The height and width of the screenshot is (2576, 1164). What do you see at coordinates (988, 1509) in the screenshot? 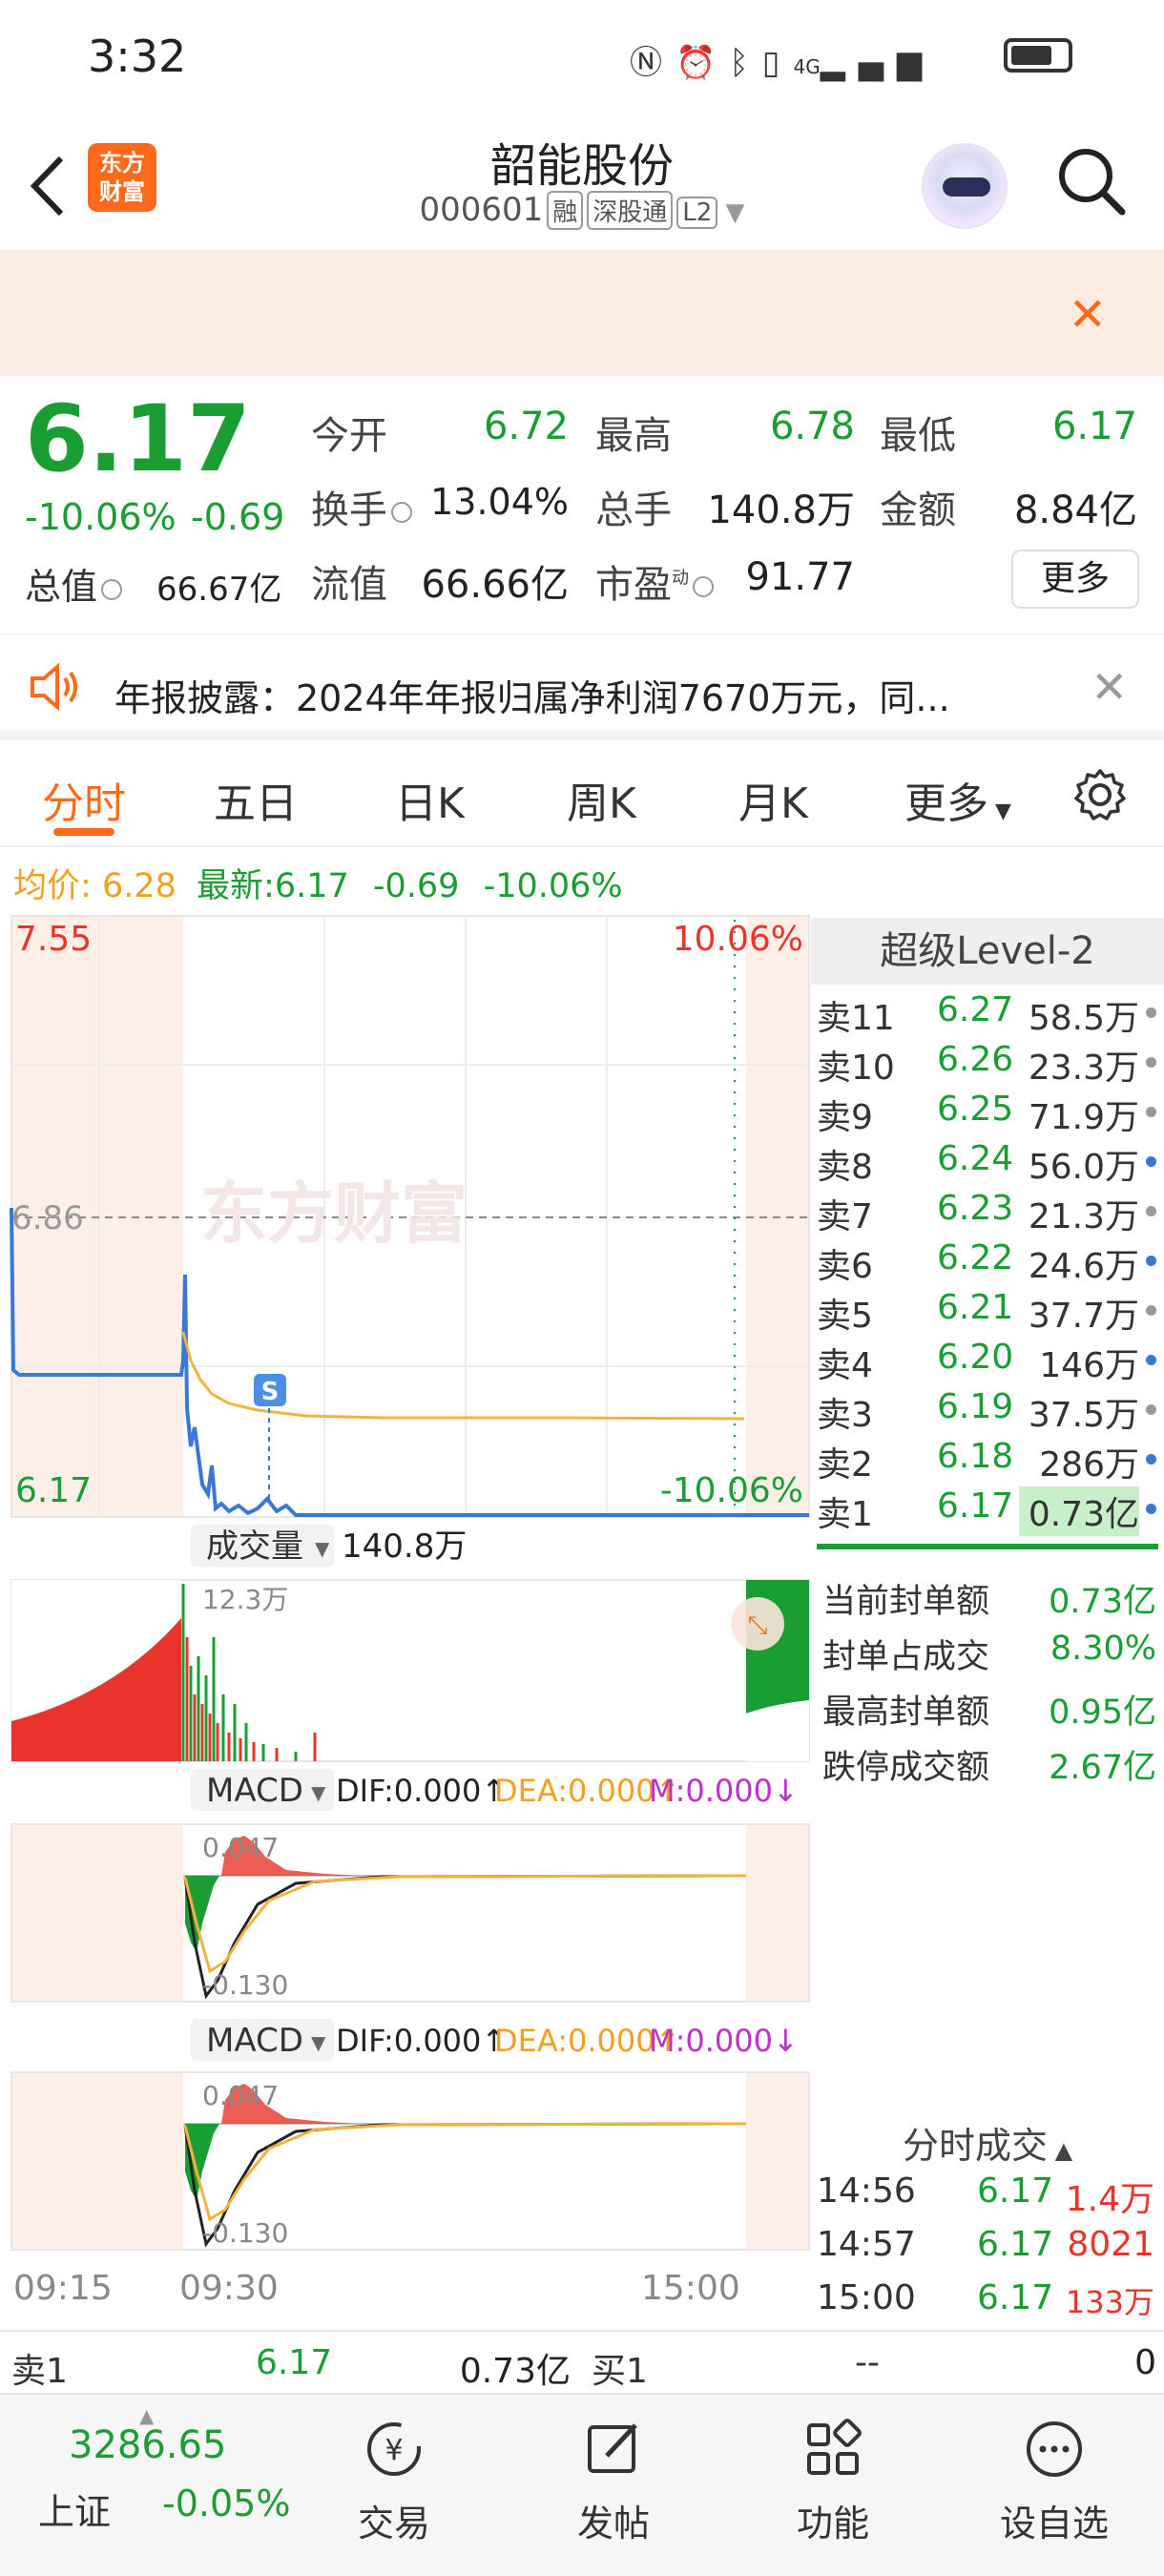
I see `ask-row: 卖1 6.17 0.73亿` at bounding box center [988, 1509].